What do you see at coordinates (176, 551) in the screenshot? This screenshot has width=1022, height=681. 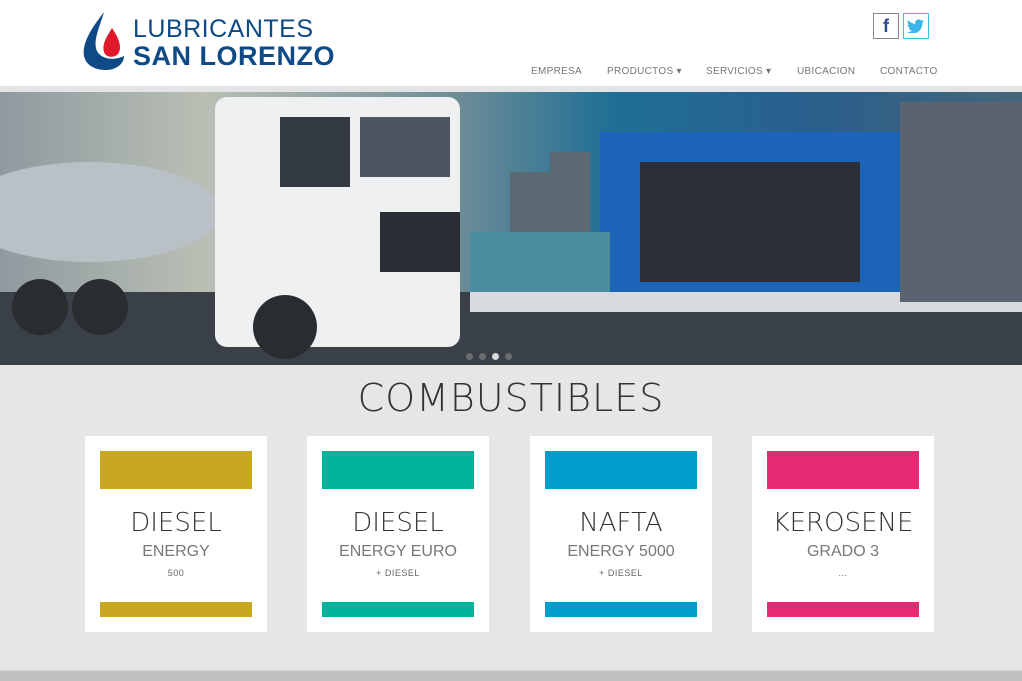 I see `product-sub: ENERGY` at bounding box center [176, 551].